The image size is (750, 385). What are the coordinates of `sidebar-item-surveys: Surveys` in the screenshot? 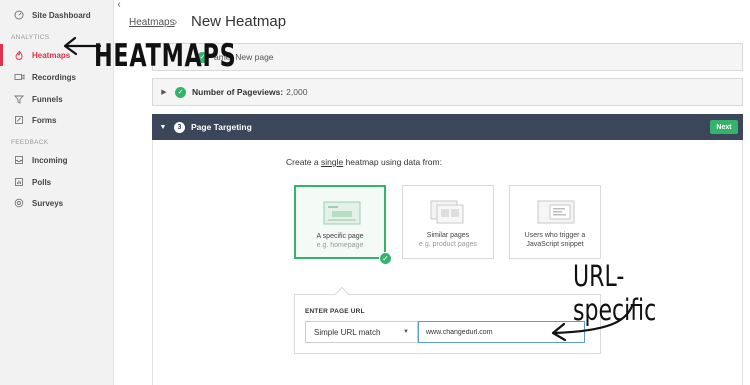 It's located at (57, 203).